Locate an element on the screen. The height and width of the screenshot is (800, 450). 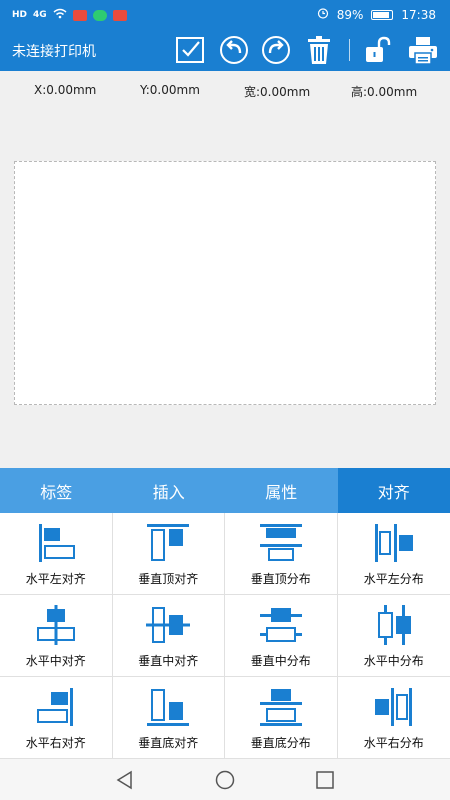
align-bottom-icon is located at coordinates (168, 707).